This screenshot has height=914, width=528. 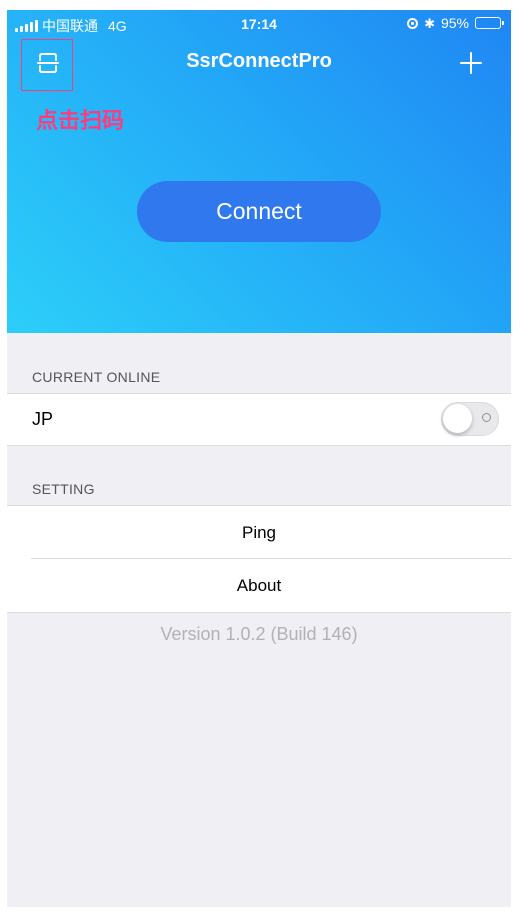 What do you see at coordinates (259, 586) in the screenshot?
I see `setting-item-about: About` at bounding box center [259, 586].